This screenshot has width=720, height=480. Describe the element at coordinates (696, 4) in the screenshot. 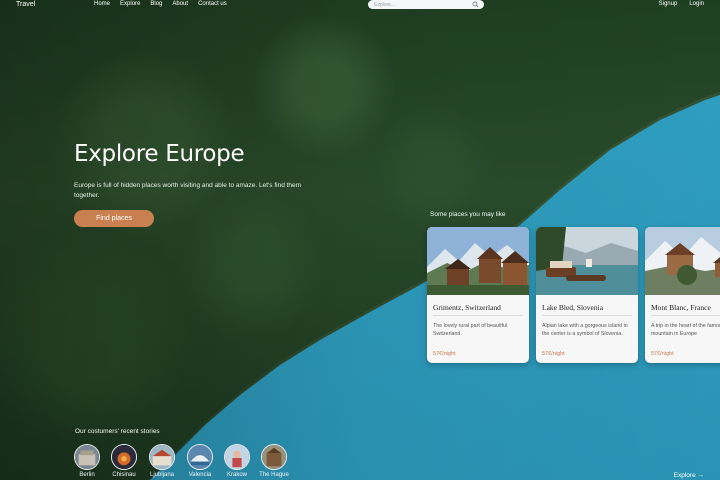

I see `login-link: Login` at that location.